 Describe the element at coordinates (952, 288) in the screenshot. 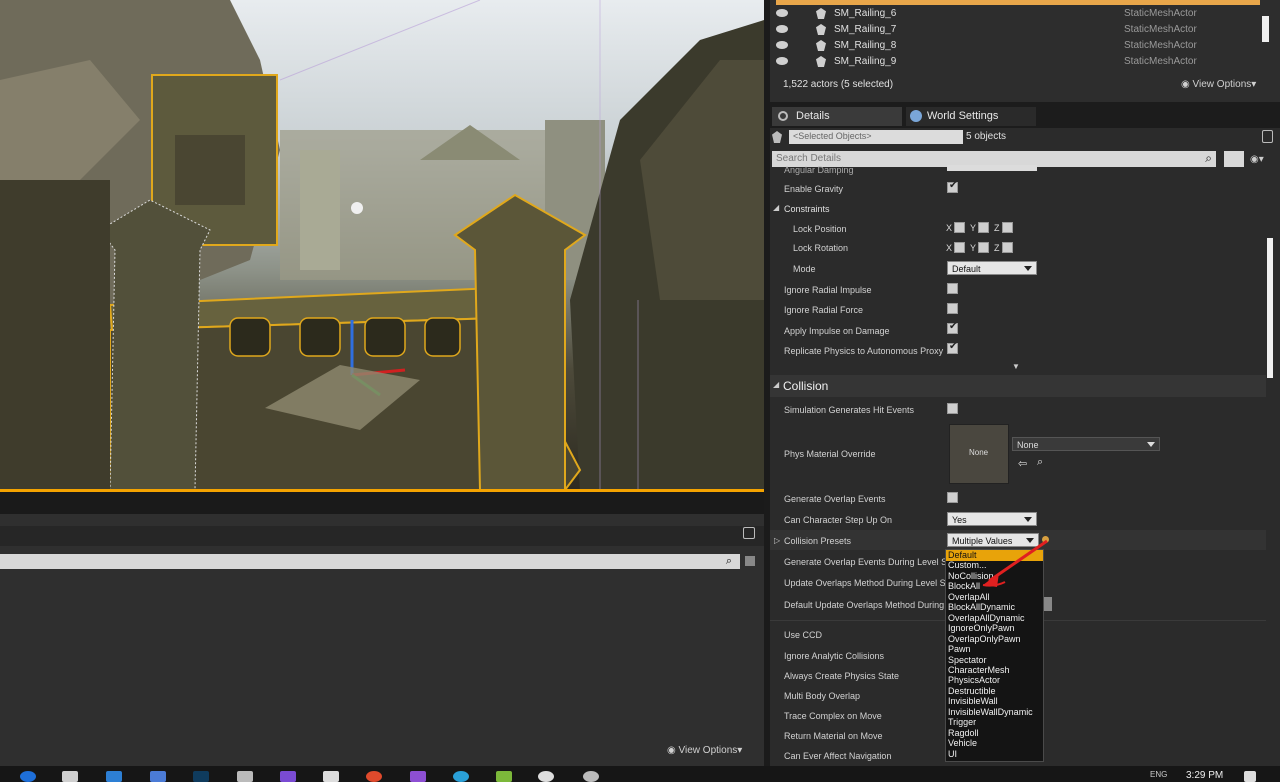

I see `ignore-radial-impulse-checkbox` at that location.